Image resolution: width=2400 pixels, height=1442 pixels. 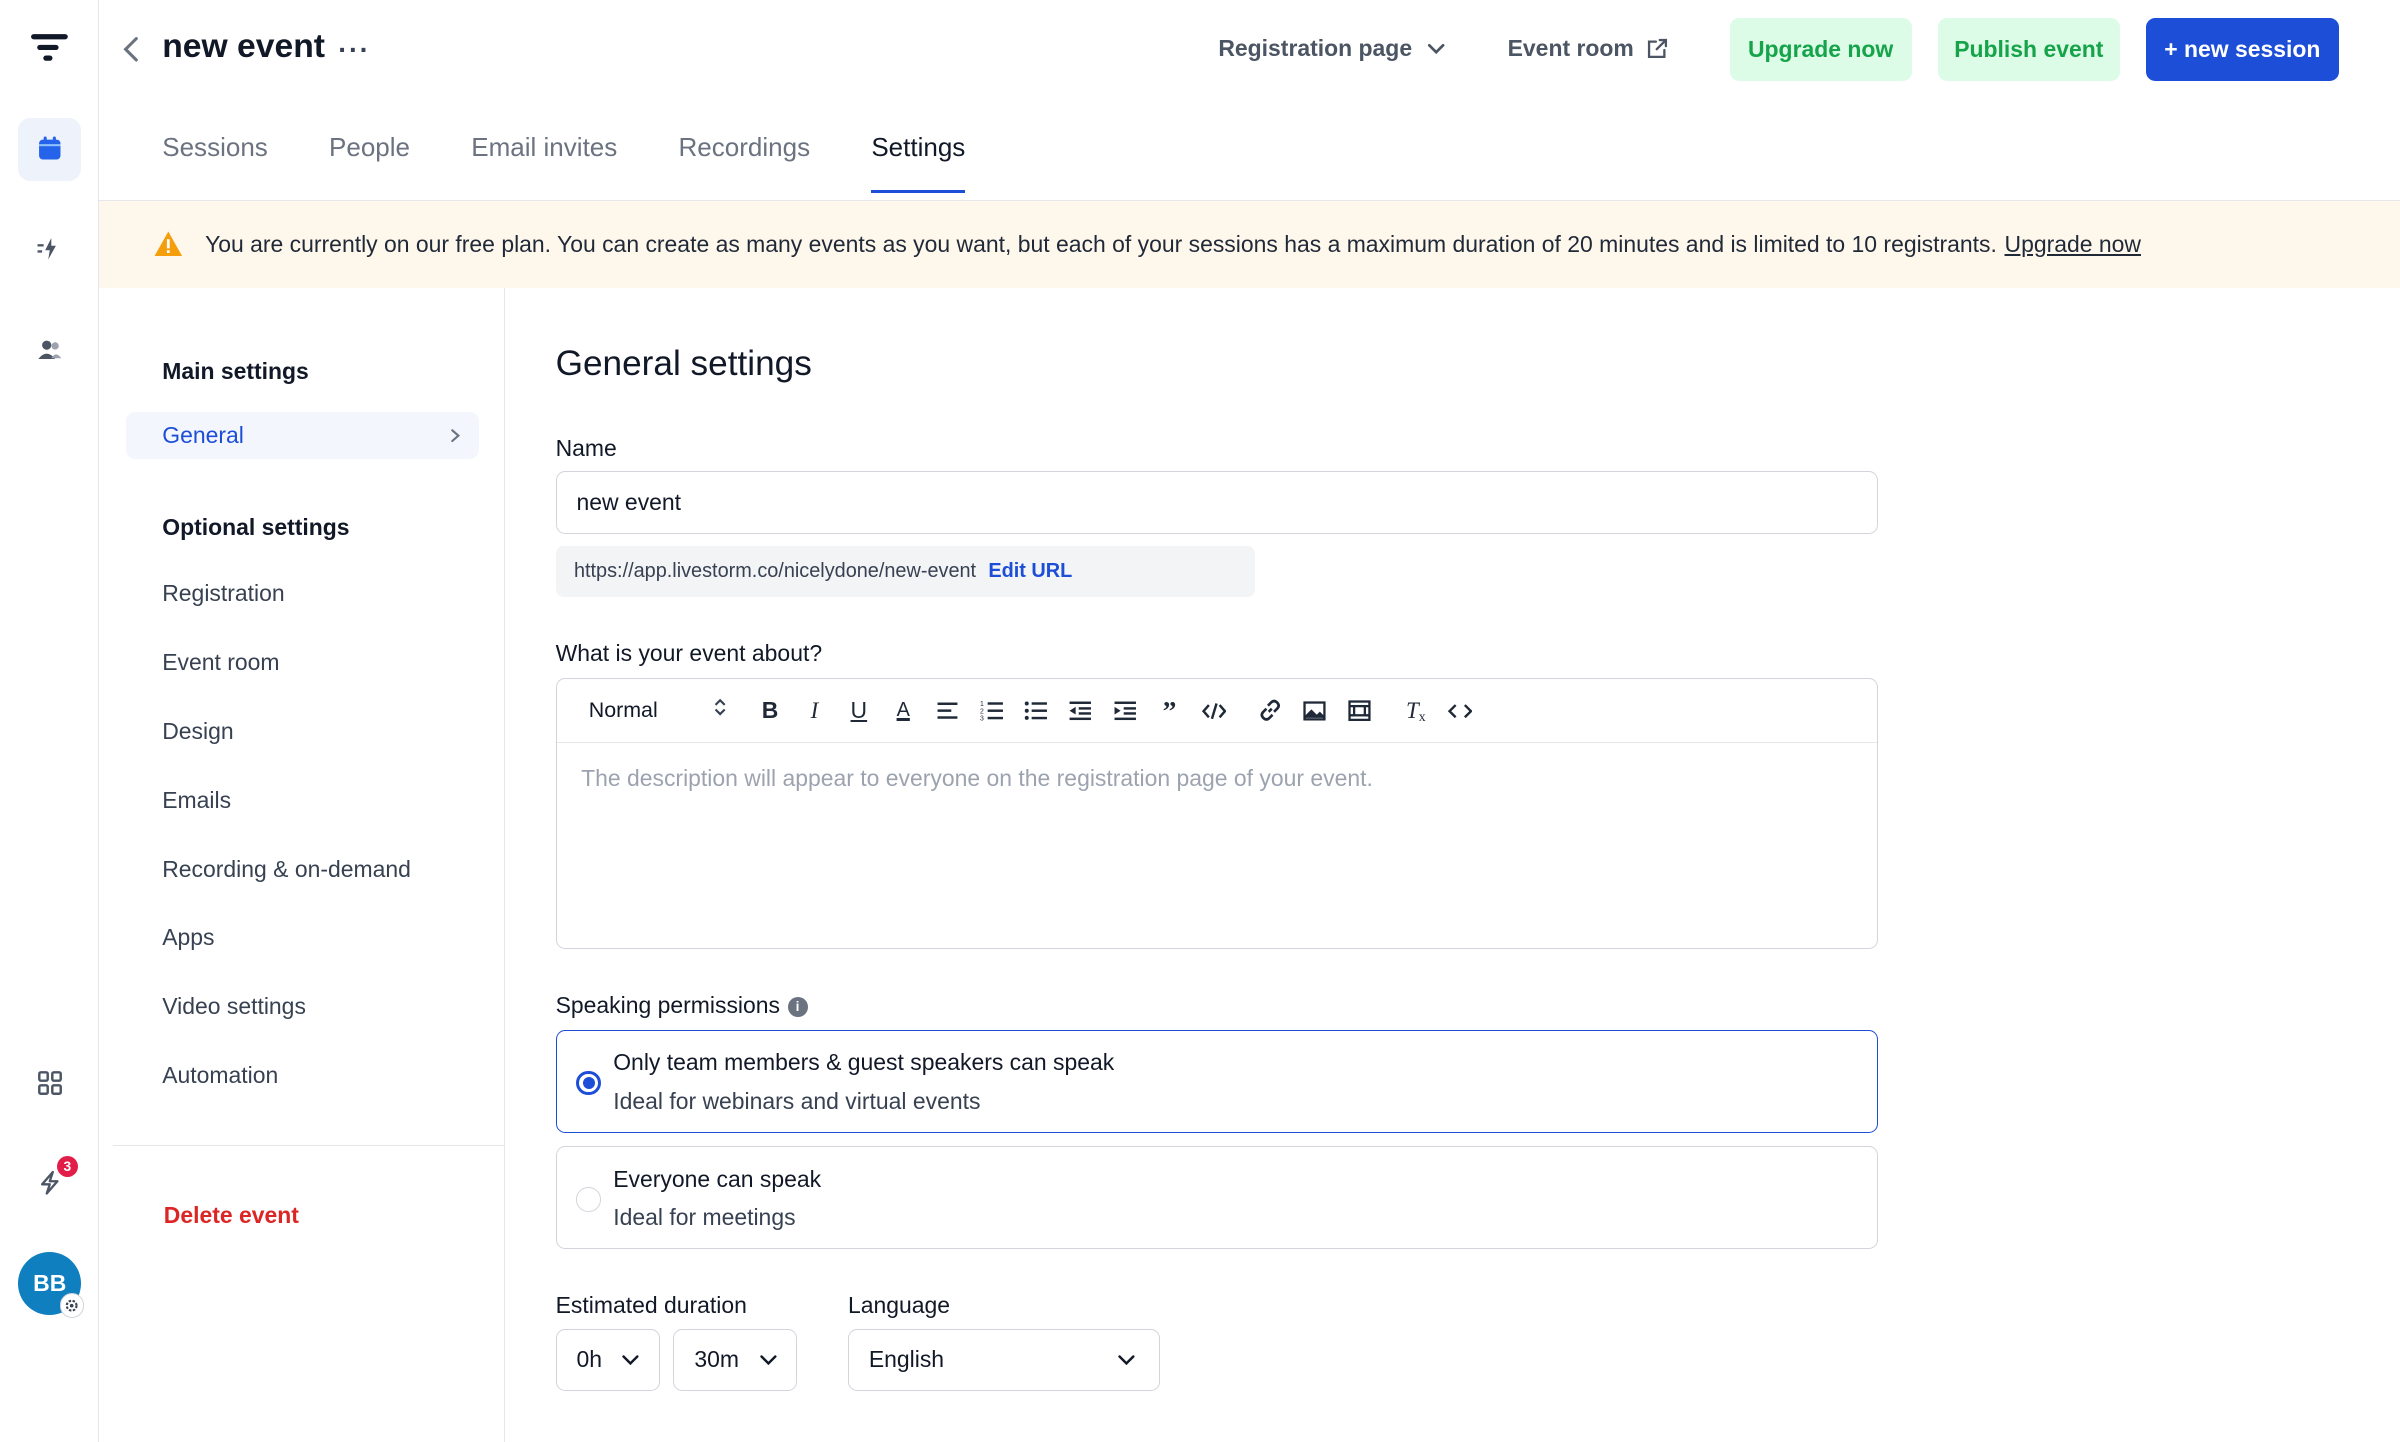 I want to click on language-value: English, so click(x=906, y=1359).